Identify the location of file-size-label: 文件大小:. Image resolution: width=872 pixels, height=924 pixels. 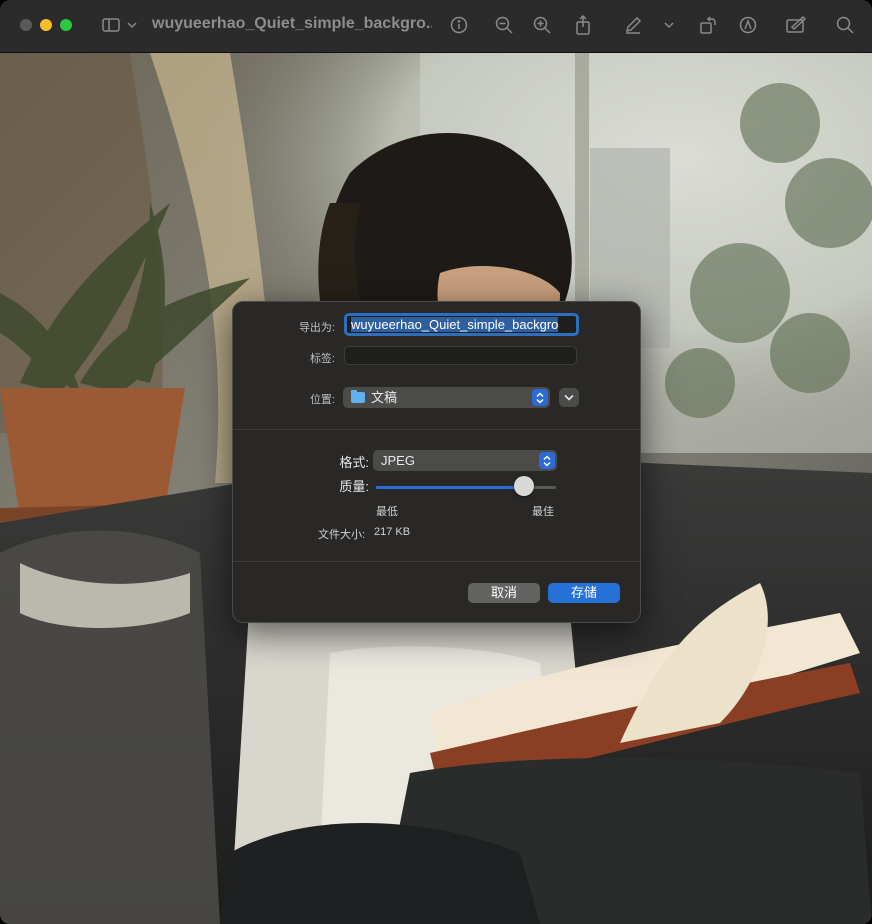
(342, 535).